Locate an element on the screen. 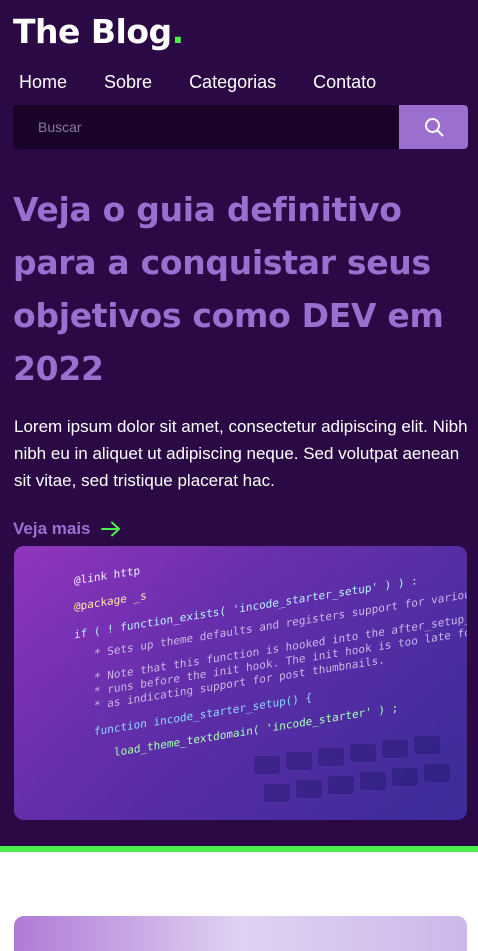  next-post-image is located at coordinates (240, 933).